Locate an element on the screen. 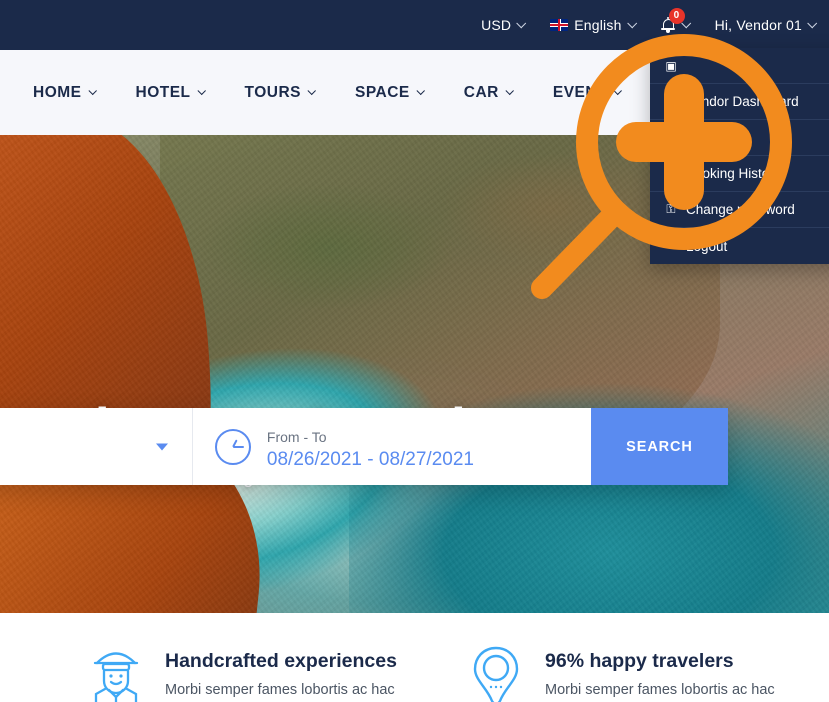 The height and width of the screenshot is (702, 829). dropdown-item-change-password: ⚿ Change password is located at coordinates (739, 210).